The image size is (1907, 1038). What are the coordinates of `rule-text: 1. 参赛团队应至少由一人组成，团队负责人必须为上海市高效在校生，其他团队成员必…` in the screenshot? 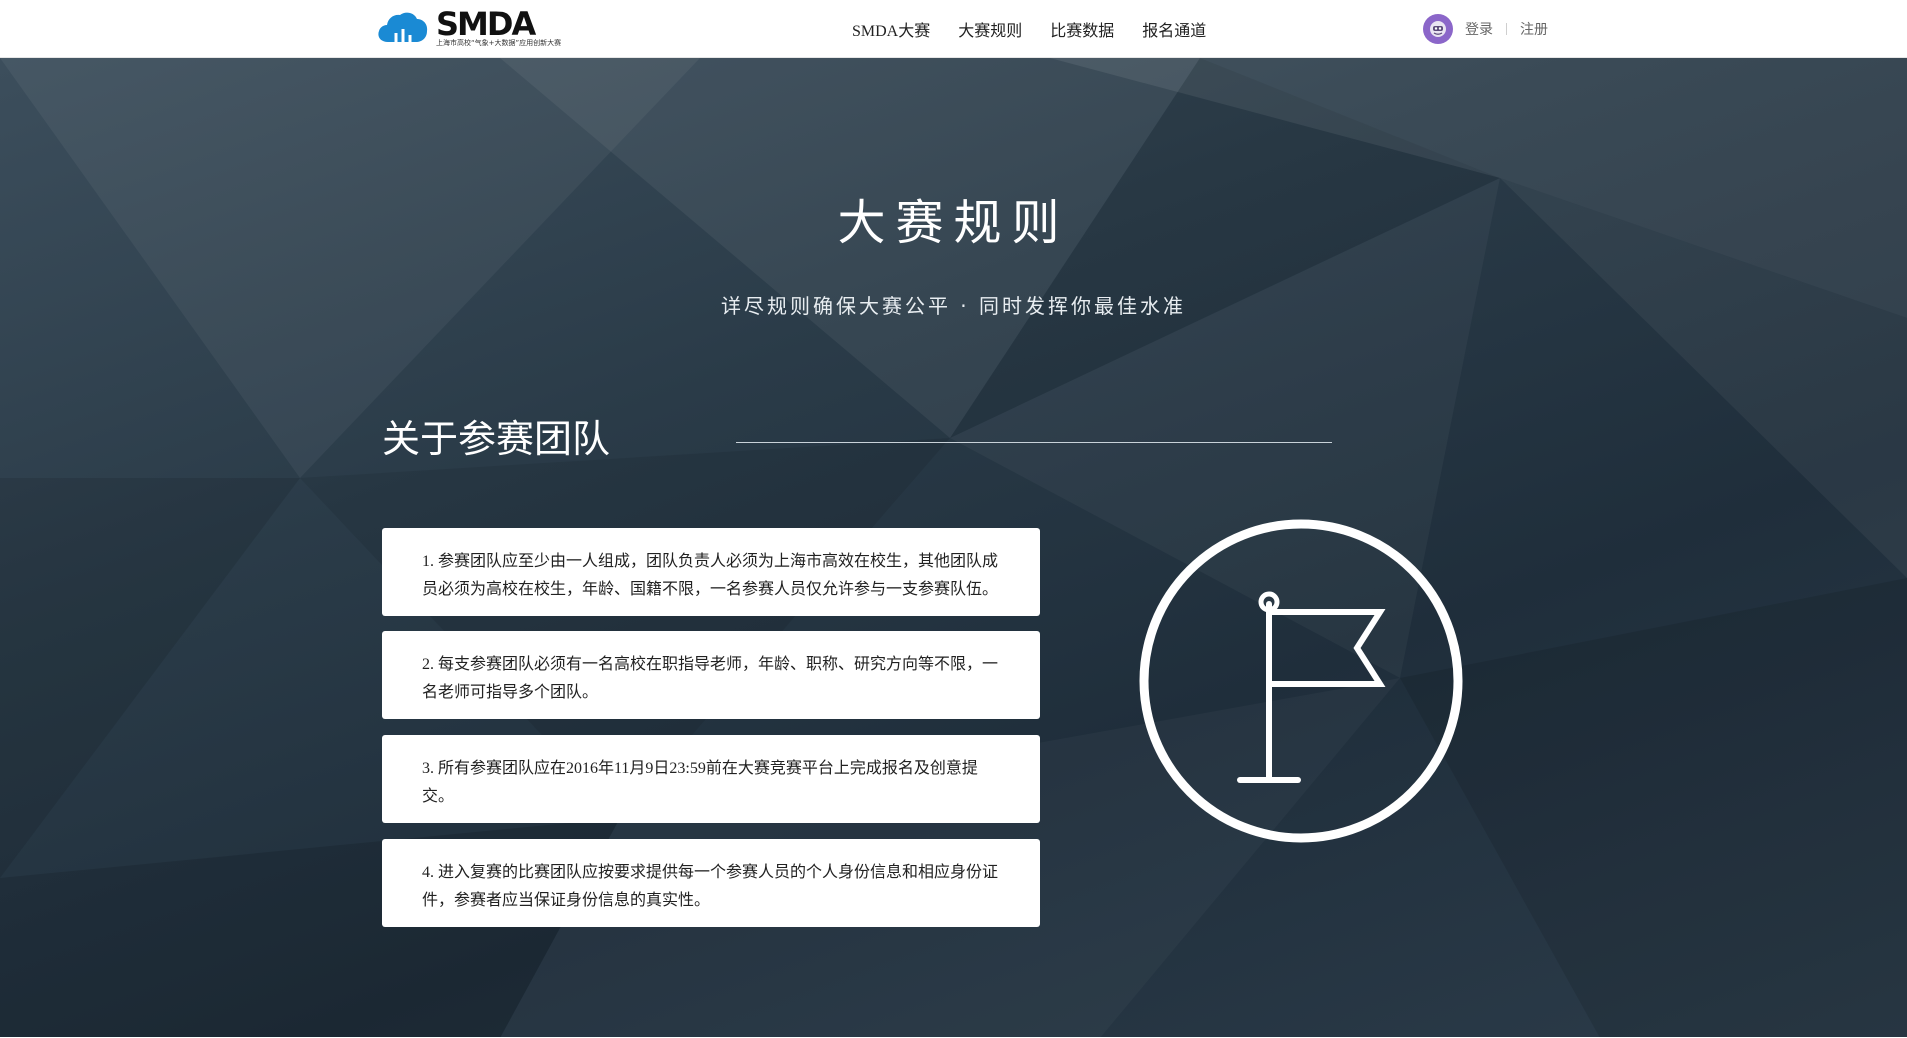 It's located at (710, 575).